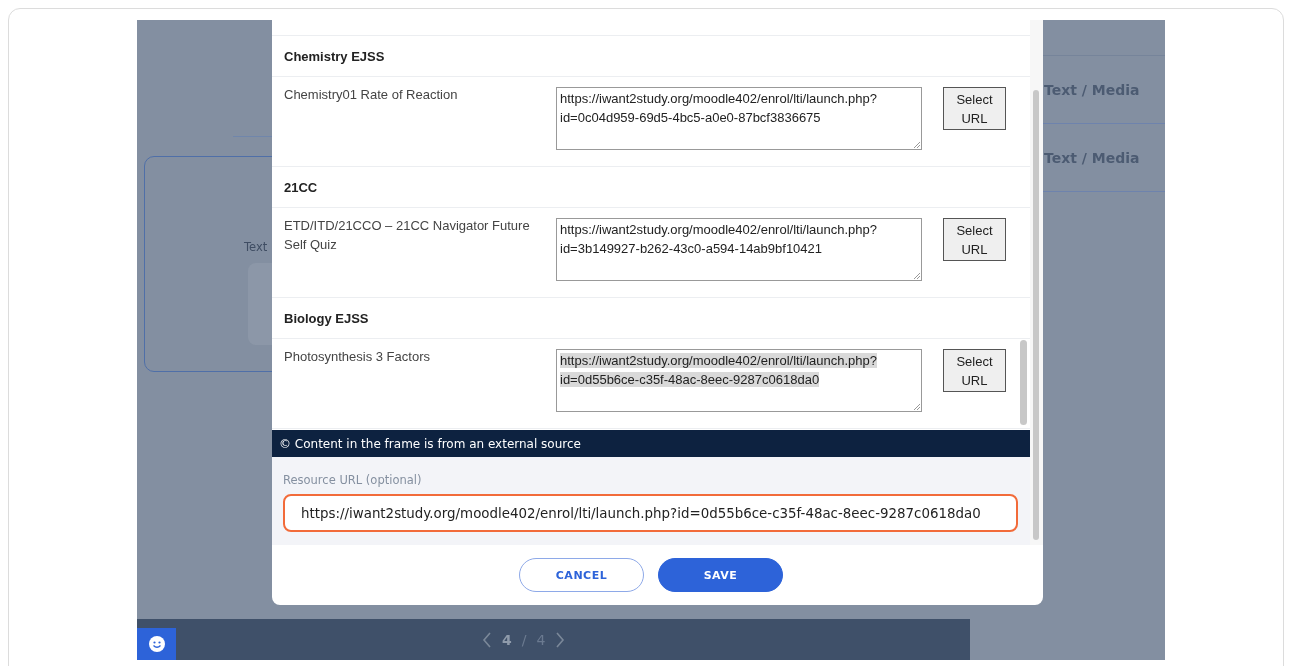 The height and width of the screenshot is (666, 1294). Describe the element at coordinates (560, 639) in the screenshot. I see `chevron-right-icon` at that location.